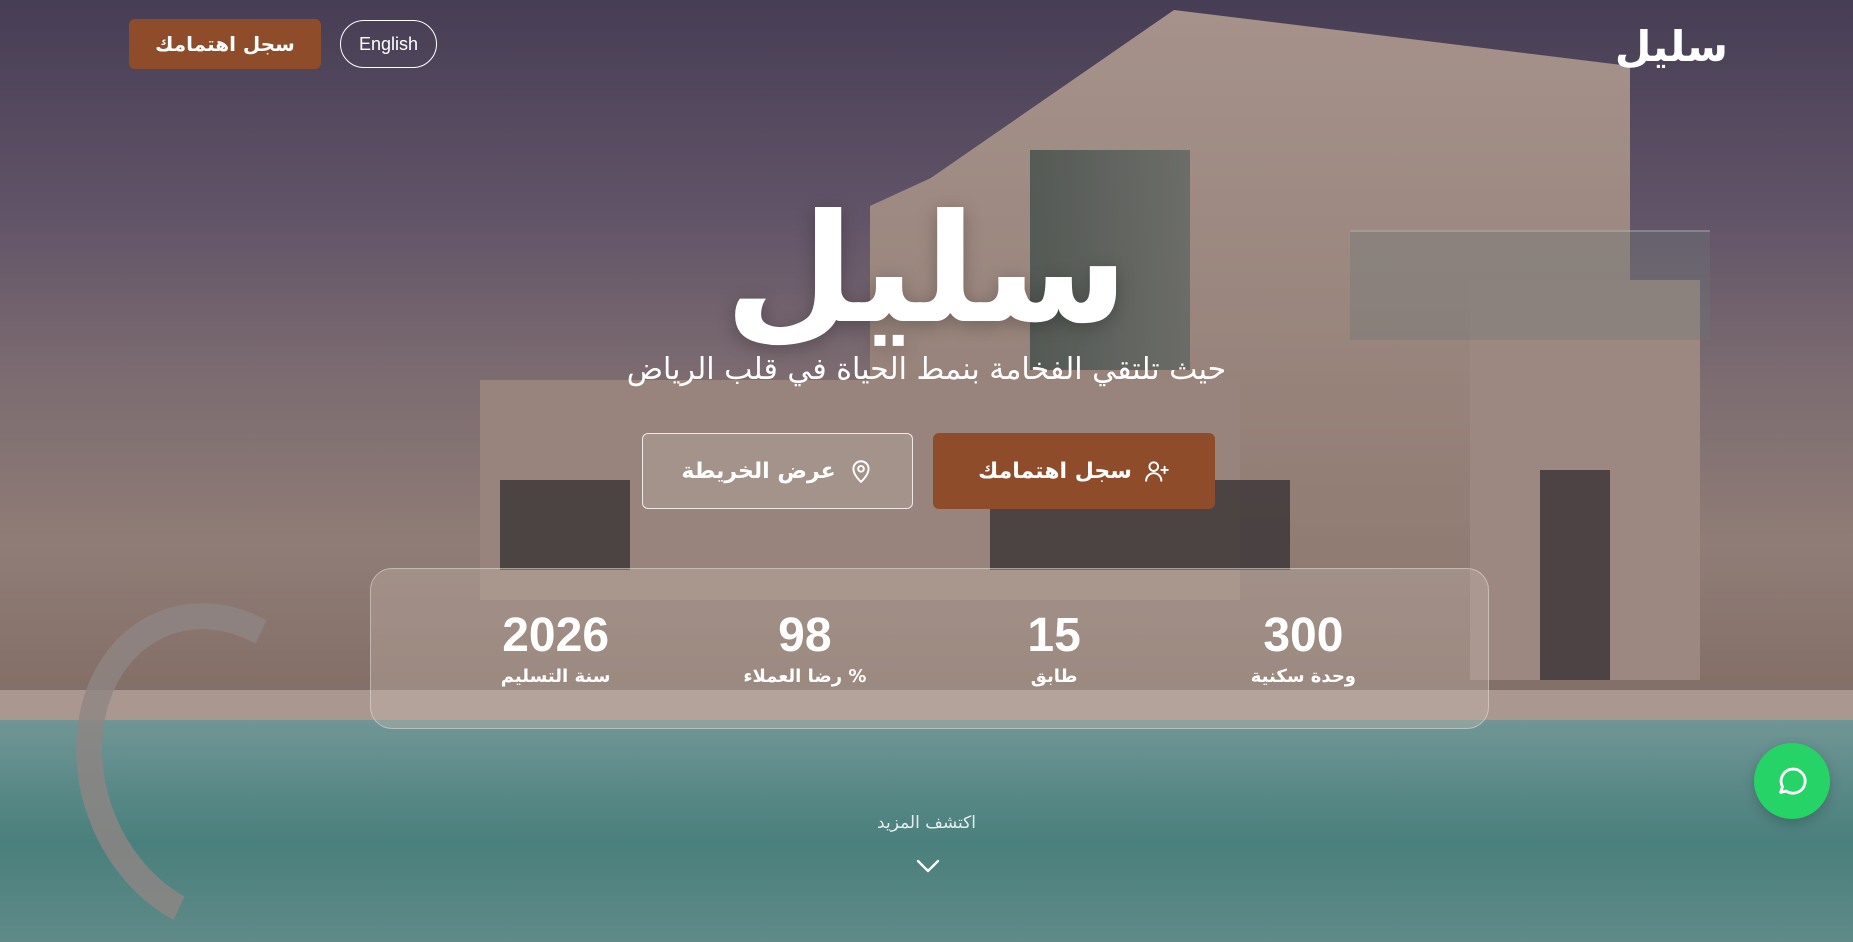  Describe the element at coordinates (1303, 677) in the screenshot. I see `stat-label: وحدة سكنية` at that location.